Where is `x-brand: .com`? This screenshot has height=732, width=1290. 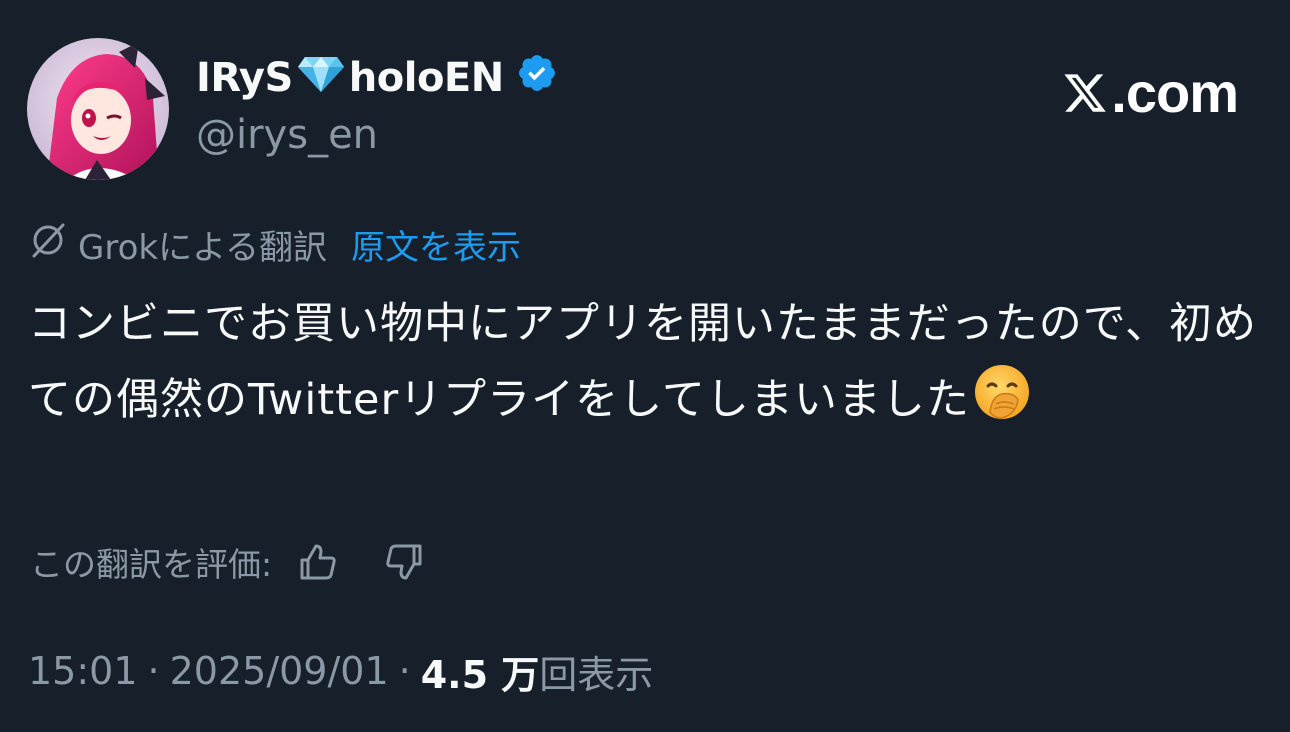
x-brand: .com is located at coordinates (1150, 92).